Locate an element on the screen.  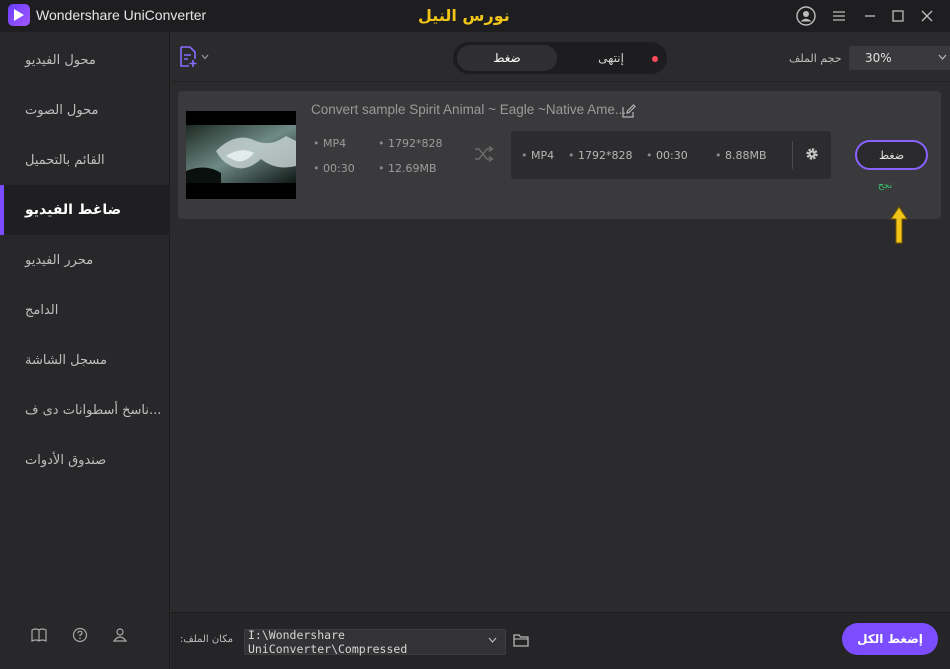
target-resolution: 1792*828 is located at coordinates (600, 155).